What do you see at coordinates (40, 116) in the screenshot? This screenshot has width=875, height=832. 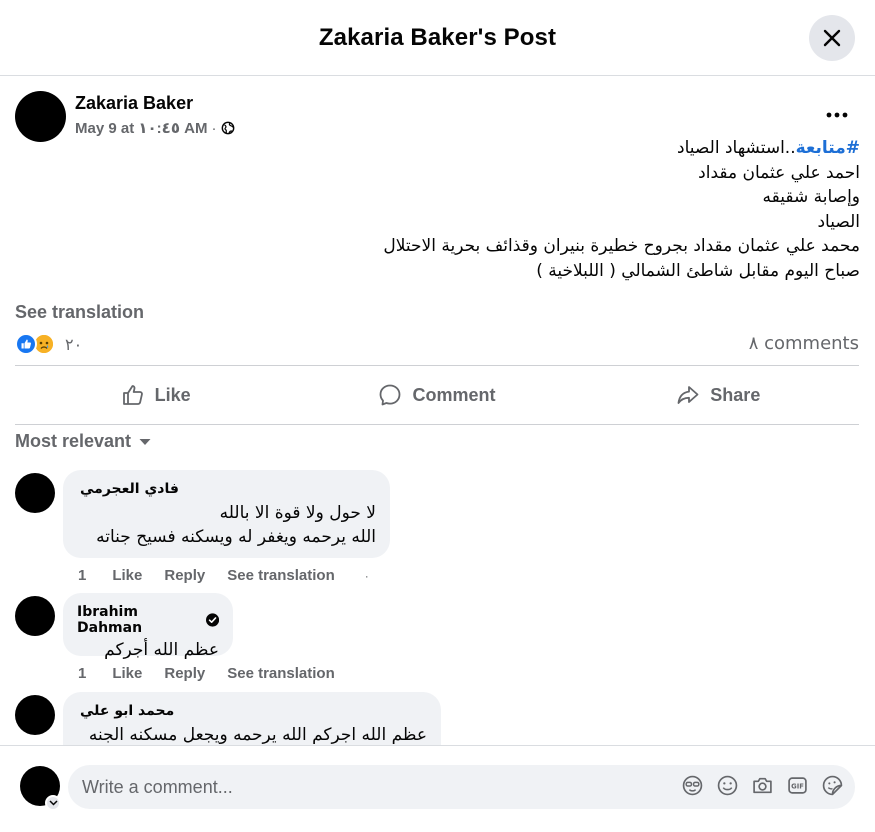 I see `author-avatar` at bounding box center [40, 116].